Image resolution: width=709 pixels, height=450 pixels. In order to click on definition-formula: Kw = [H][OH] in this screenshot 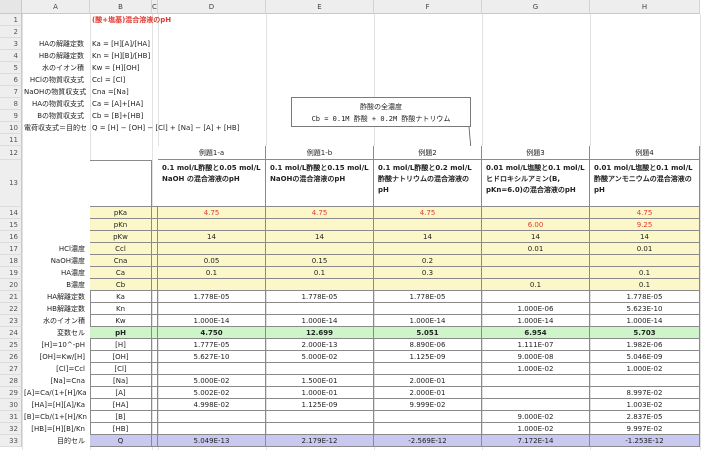, I will do `click(116, 68)`.